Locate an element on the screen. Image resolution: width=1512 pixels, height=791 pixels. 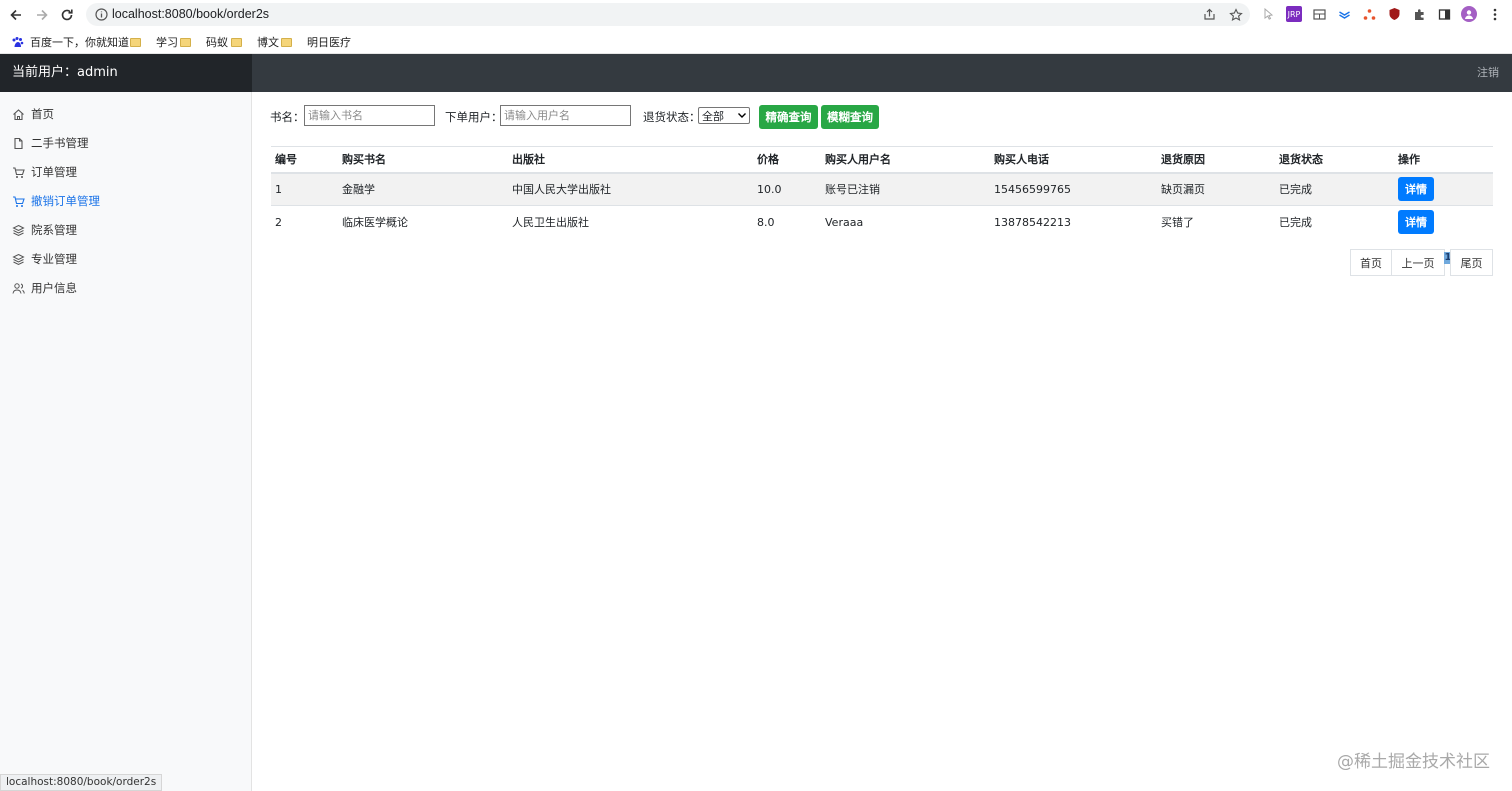
column-header: 购买人电话 is located at coordinates (1073, 160).